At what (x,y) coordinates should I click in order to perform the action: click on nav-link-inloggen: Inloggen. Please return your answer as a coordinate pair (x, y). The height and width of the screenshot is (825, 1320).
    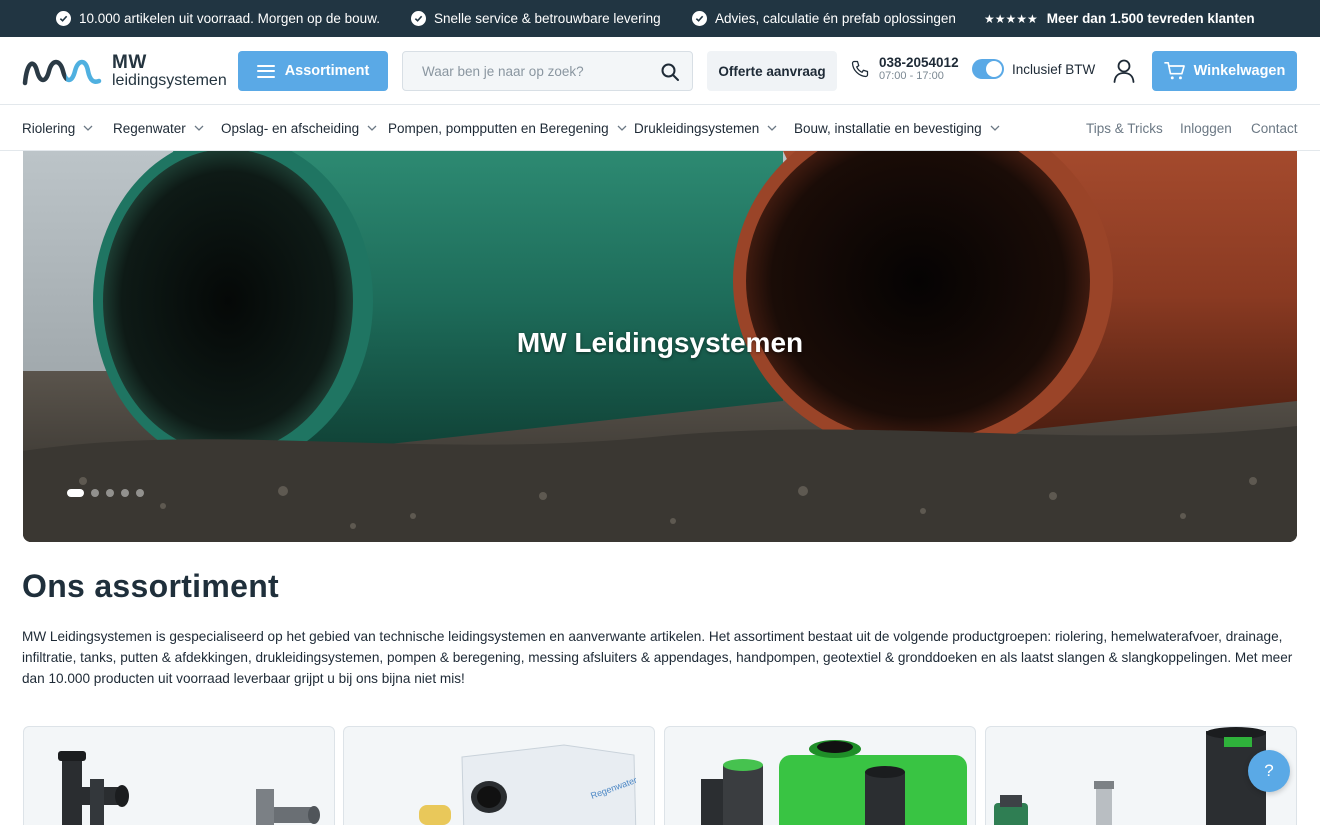
    Looking at the image, I should click on (1206, 128).